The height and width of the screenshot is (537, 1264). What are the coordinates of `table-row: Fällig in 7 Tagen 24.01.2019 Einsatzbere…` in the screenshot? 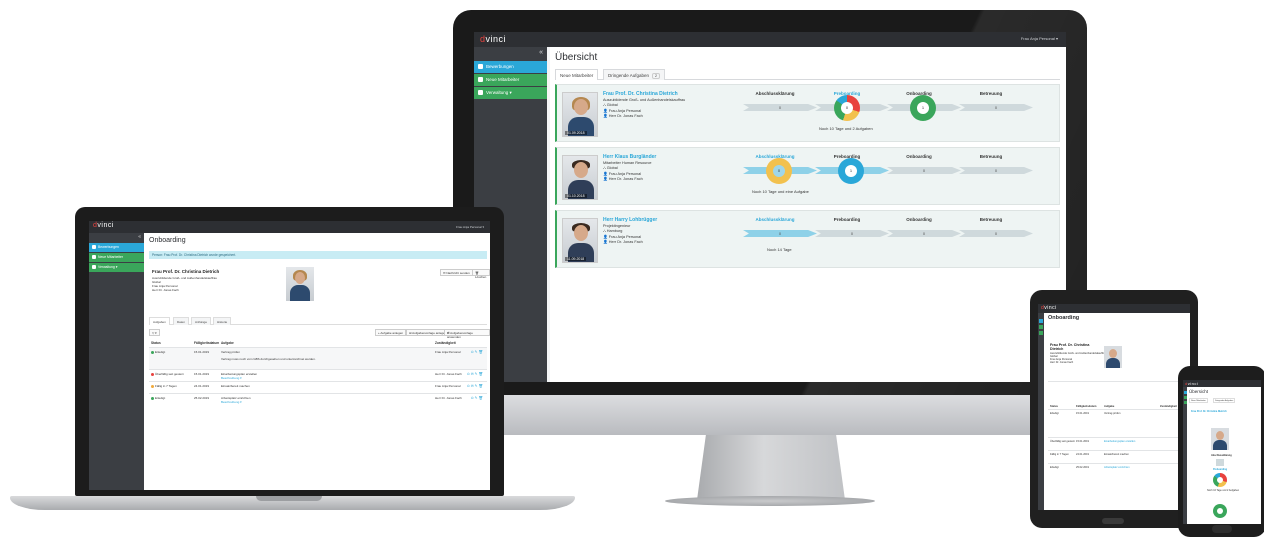 It's located at (318, 387).